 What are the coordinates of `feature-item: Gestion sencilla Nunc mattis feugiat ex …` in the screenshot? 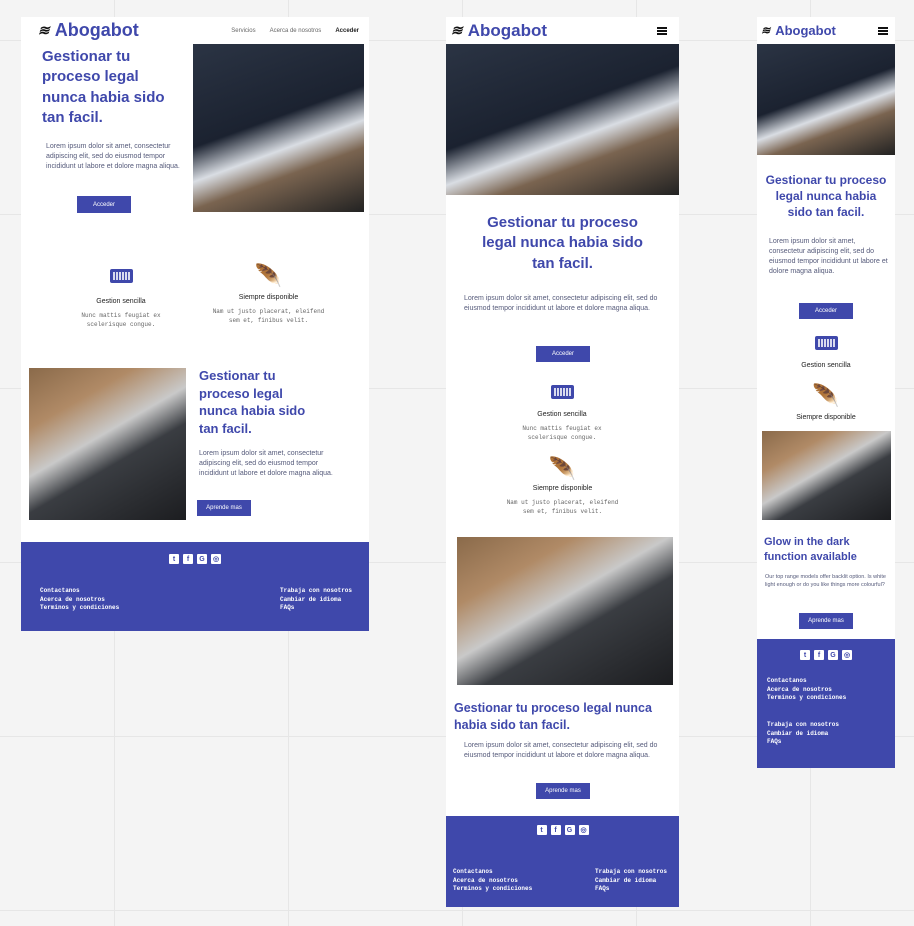 It's located at (121, 299).